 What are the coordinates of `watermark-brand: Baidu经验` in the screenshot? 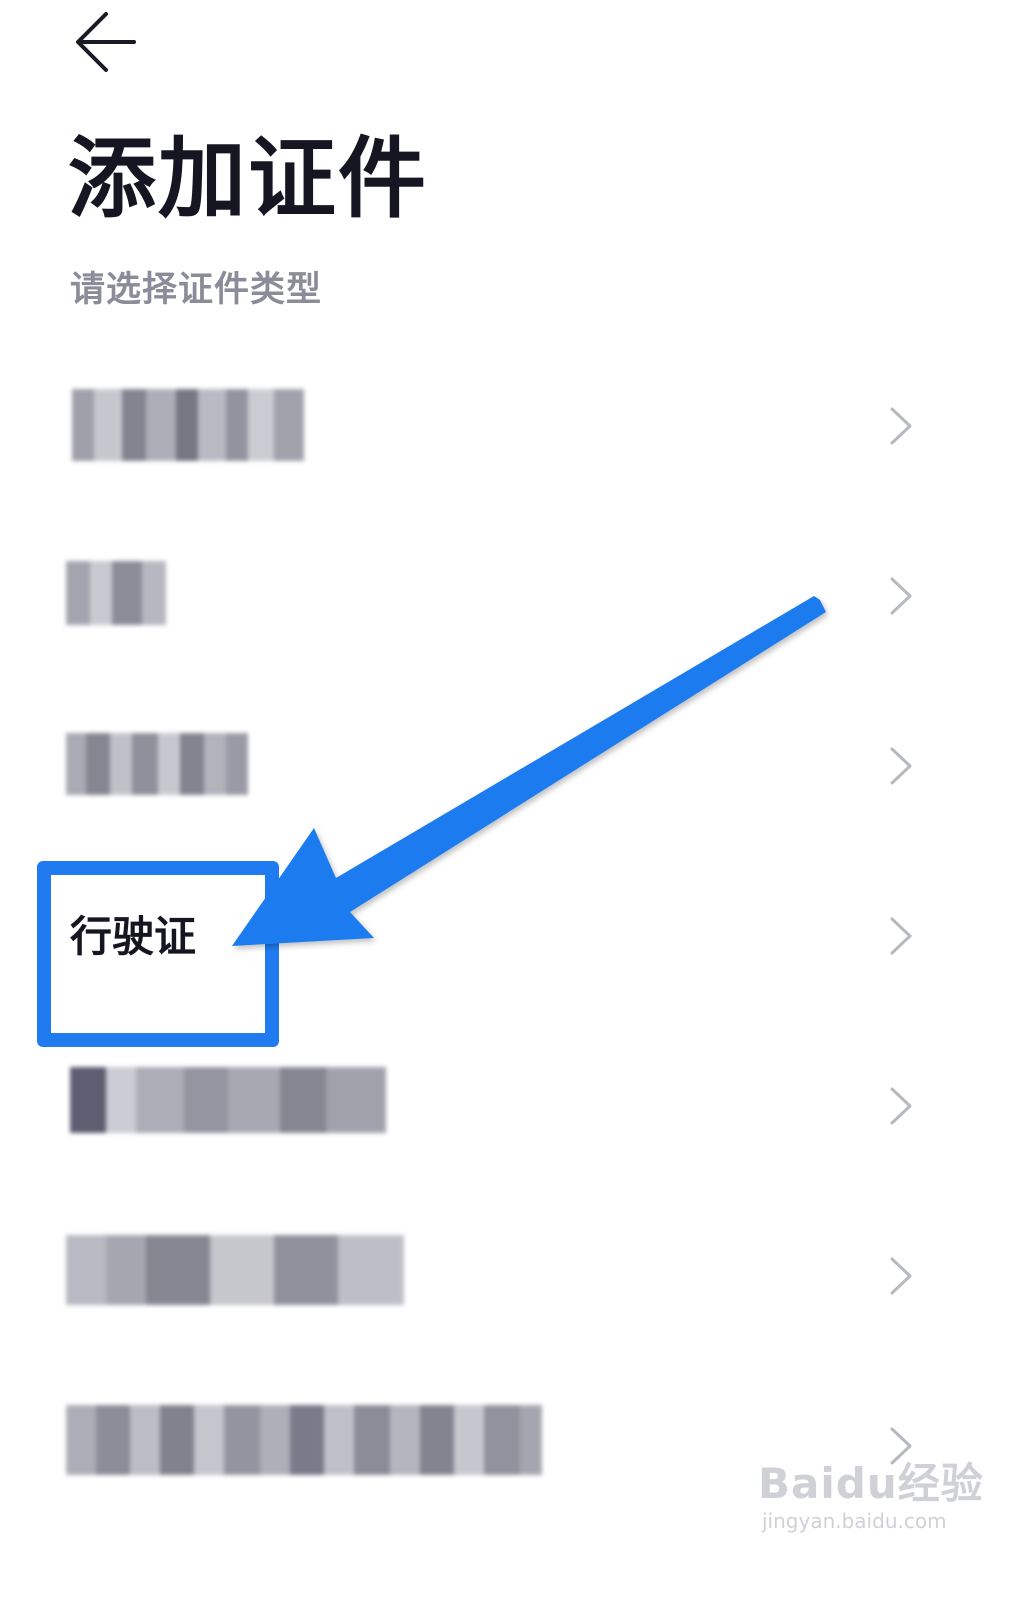 It's located at (871, 1483).